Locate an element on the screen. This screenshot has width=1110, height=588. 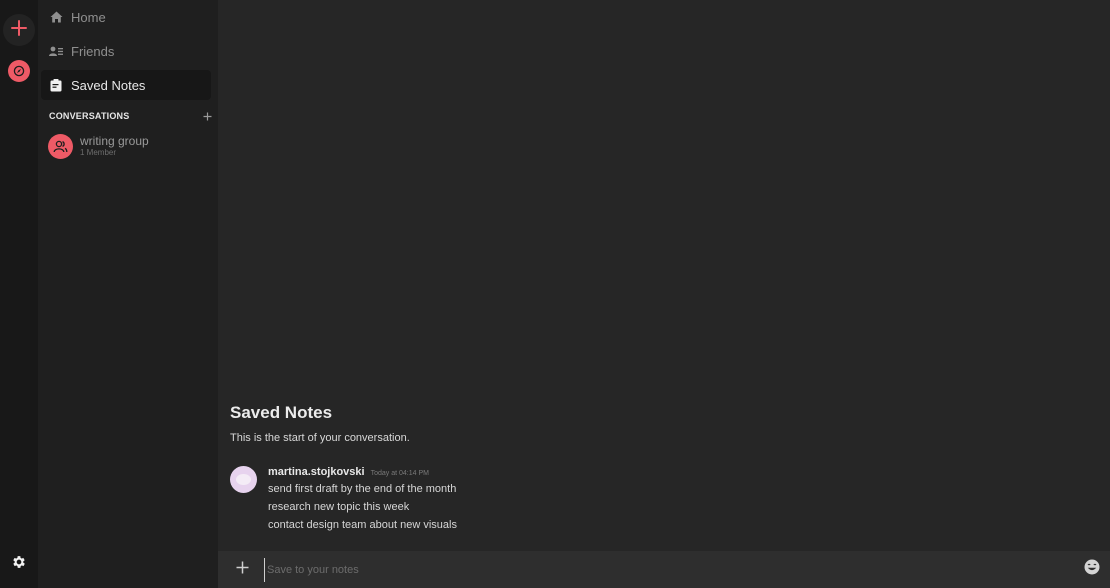
message-author: martina.stojkovski is located at coordinates (316, 472).